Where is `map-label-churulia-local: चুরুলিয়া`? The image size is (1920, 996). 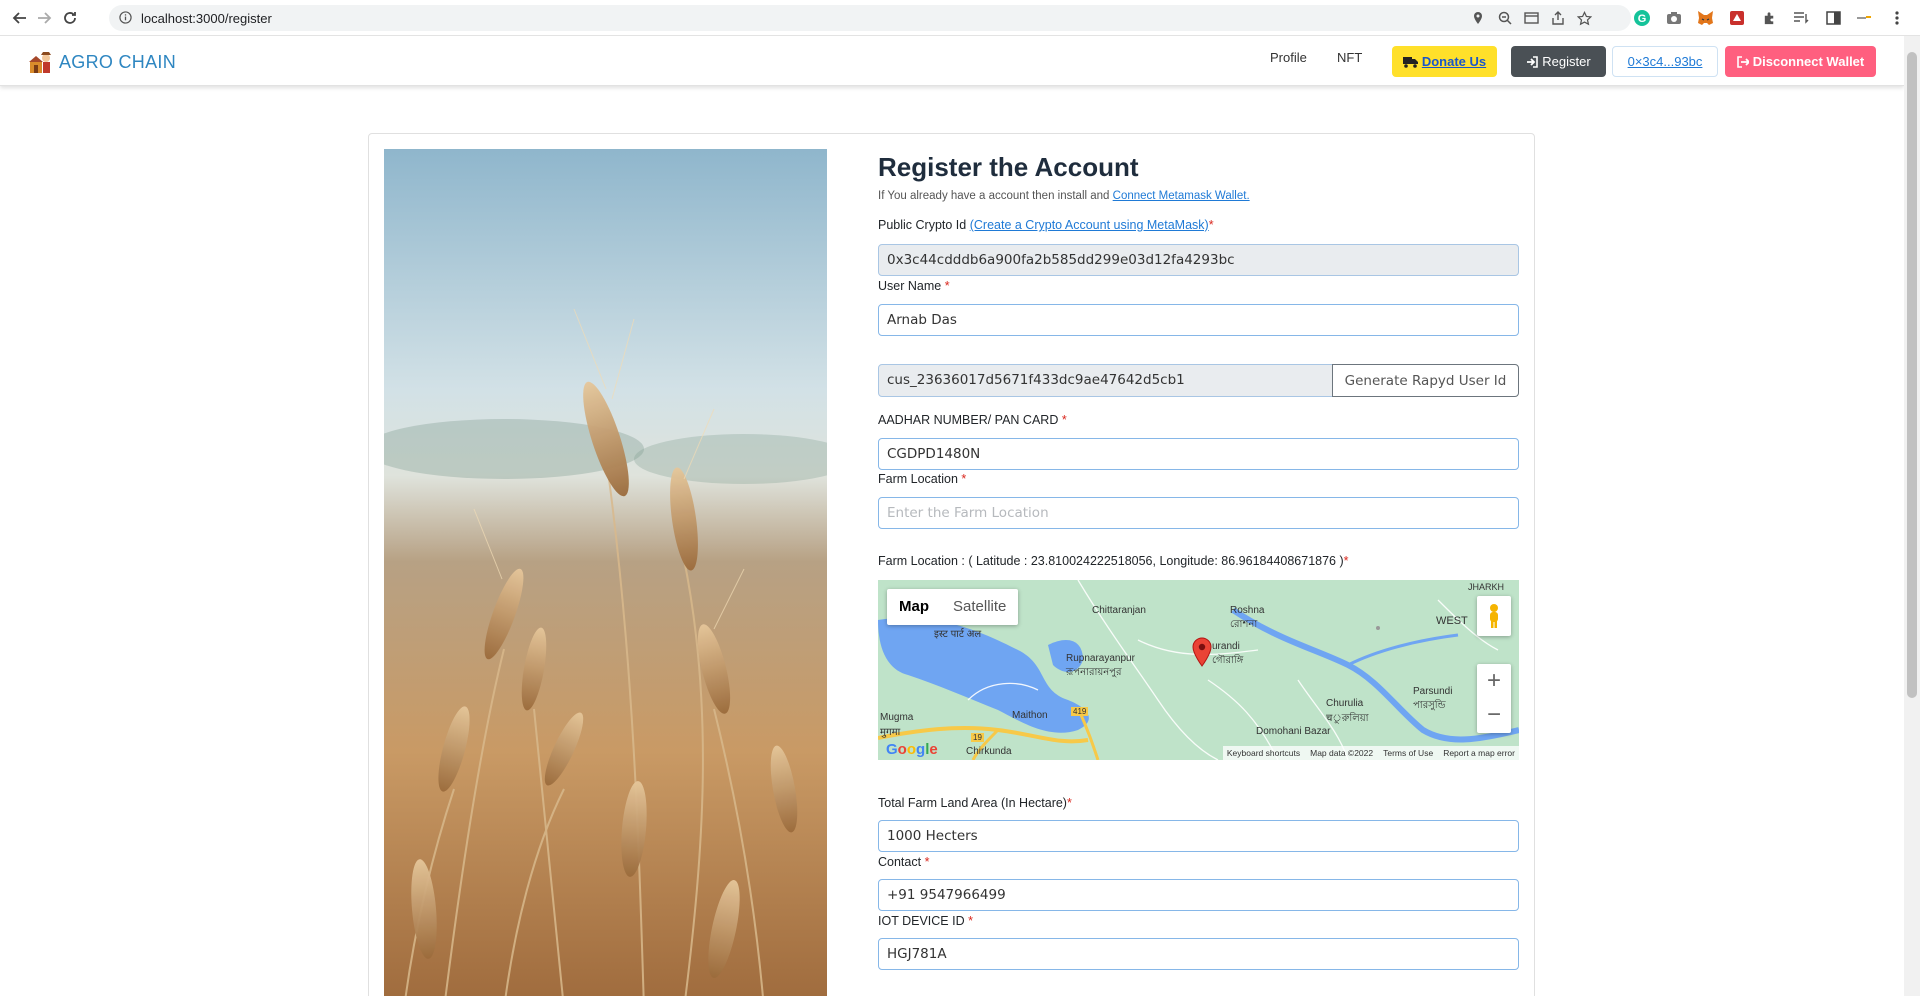
map-label-churulia-local: चুরুলিয়া is located at coordinates (1347, 718).